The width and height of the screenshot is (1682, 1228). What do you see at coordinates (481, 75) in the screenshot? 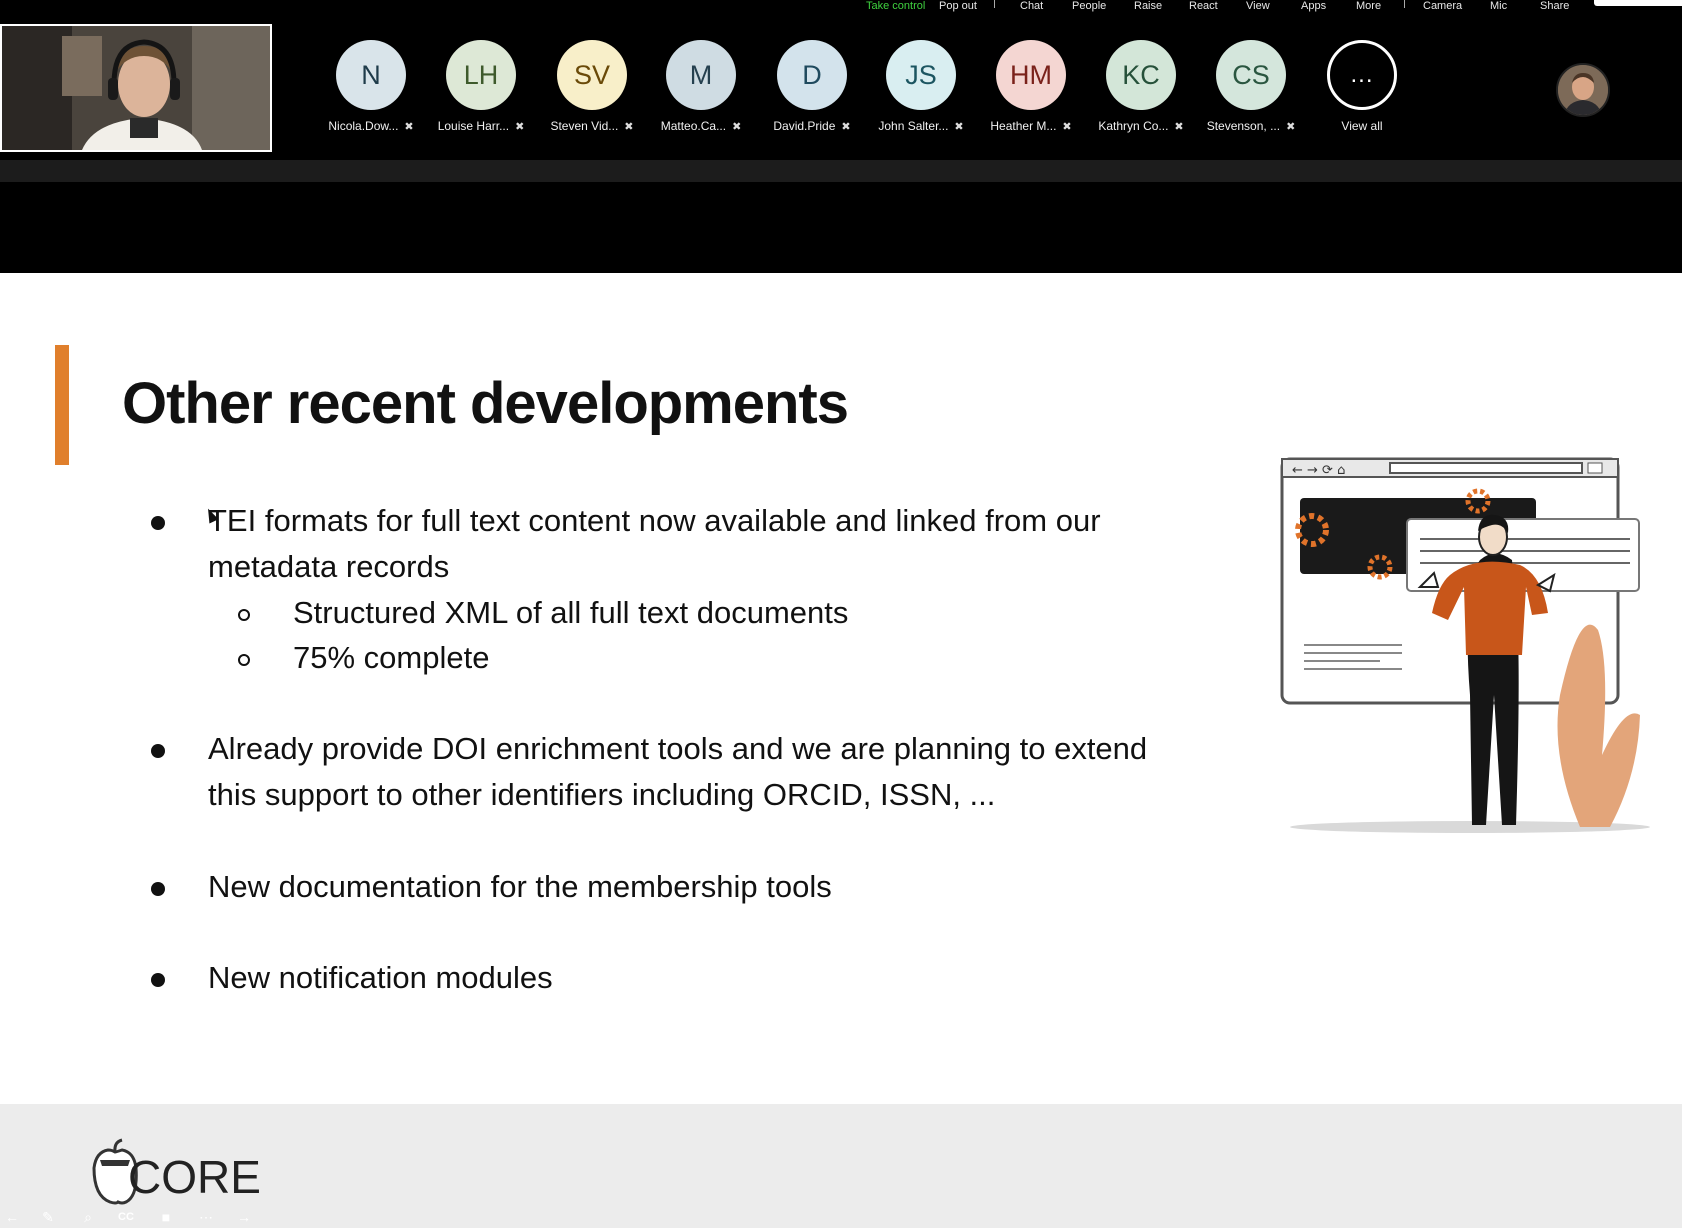
I see `participant-avatar: LH` at bounding box center [481, 75].